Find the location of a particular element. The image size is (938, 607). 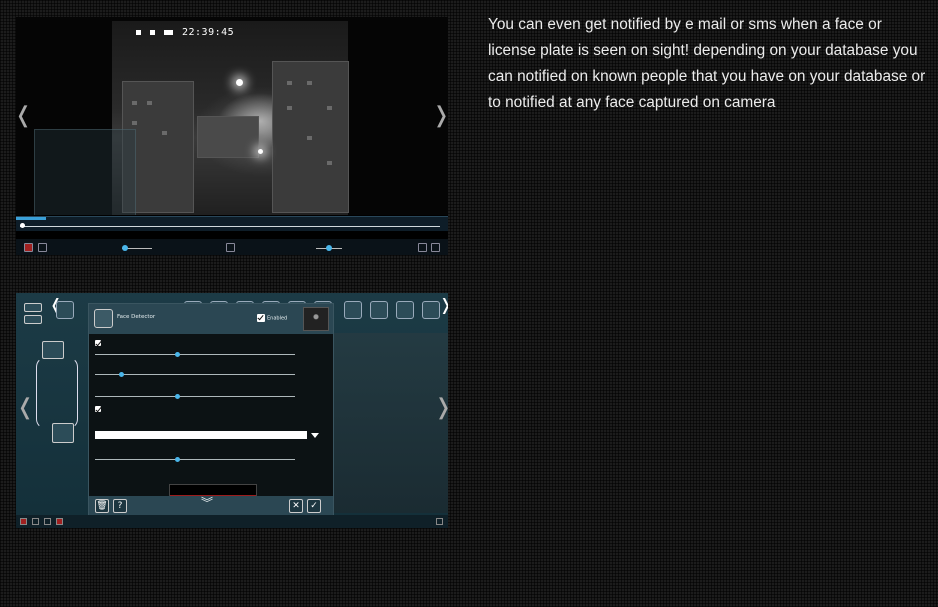

dialog-header: Face Detector Enabled is located at coordinates (211, 319).